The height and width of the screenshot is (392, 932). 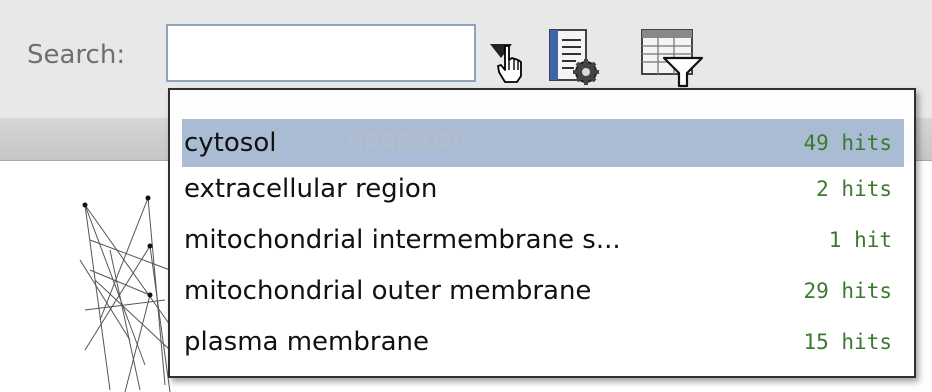 What do you see at coordinates (543, 143) in the screenshot?
I see `suggestion-item-cytosol: cytosol 49 hits` at bounding box center [543, 143].